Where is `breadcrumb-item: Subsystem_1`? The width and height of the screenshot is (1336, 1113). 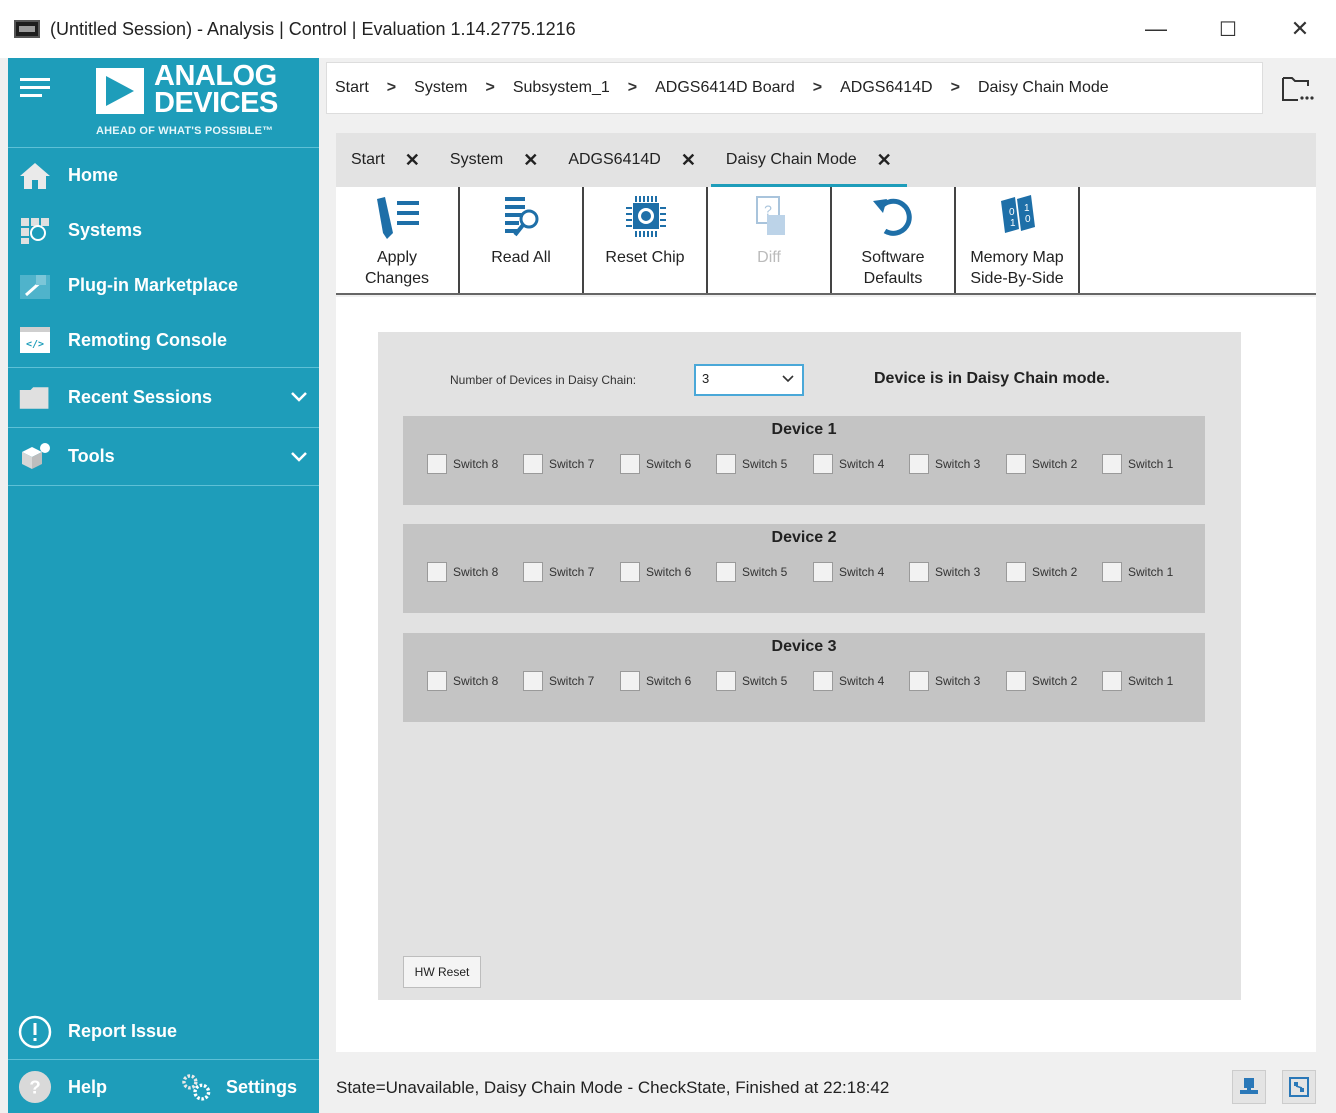 breadcrumb-item: Subsystem_1 is located at coordinates (561, 88).